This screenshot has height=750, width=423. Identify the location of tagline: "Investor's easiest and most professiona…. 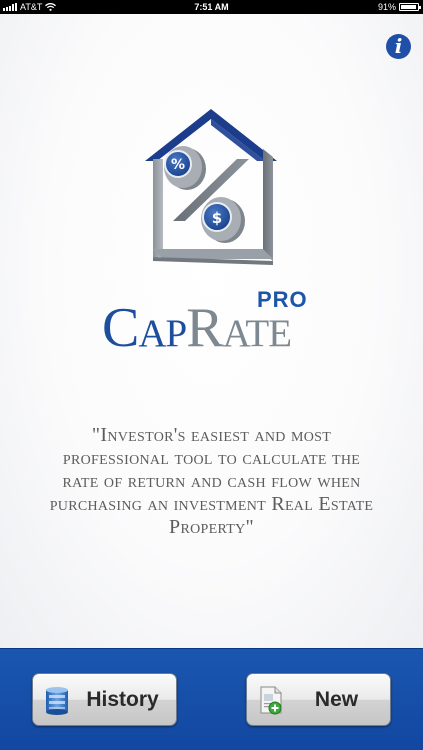
(211, 481).